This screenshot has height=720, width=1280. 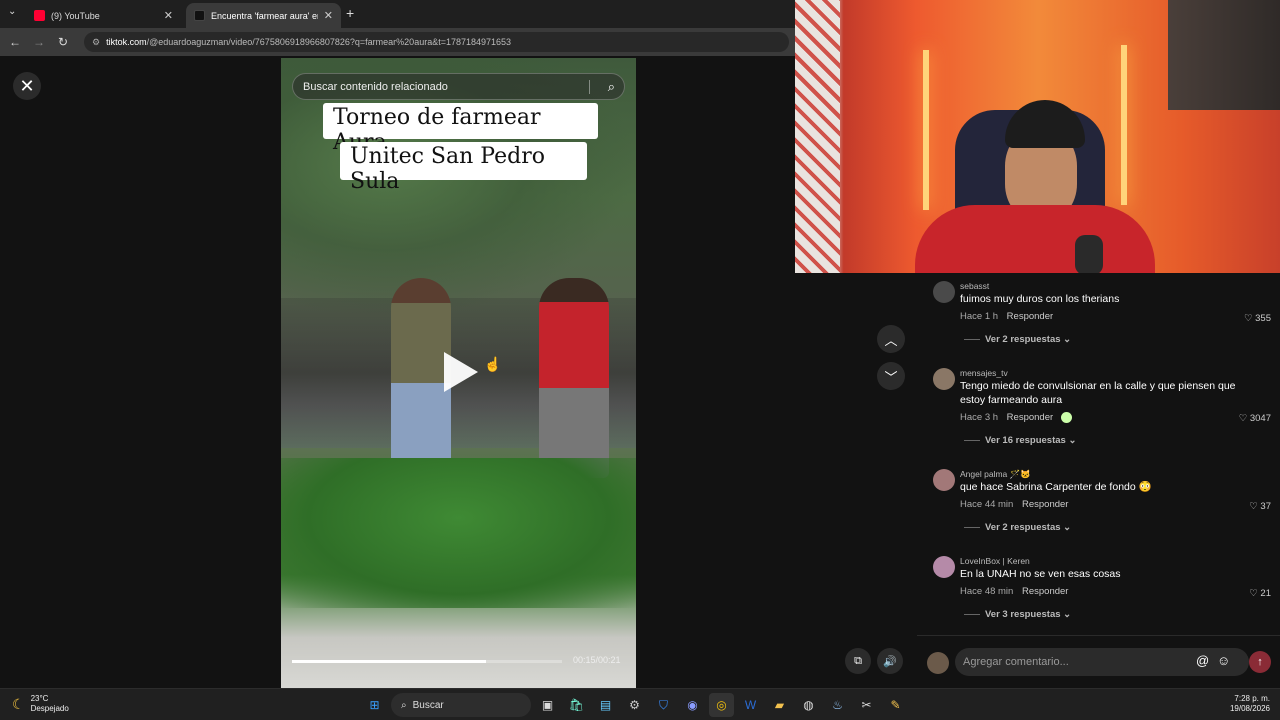 I want to click on comment-text: fuimos muy duros con los therians, so click(x=1040, y=299).